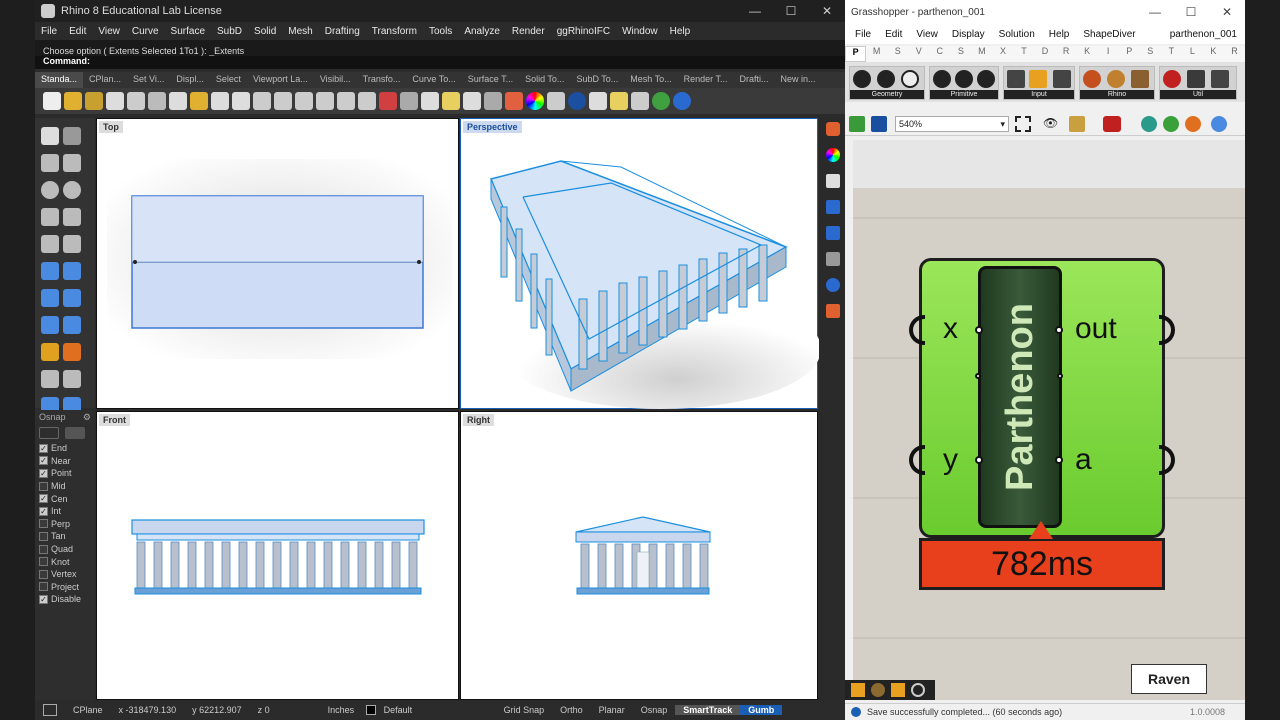  Describe the element at coordinates (918, 690) in the screenshot. I see `refresh-icon` at that location.